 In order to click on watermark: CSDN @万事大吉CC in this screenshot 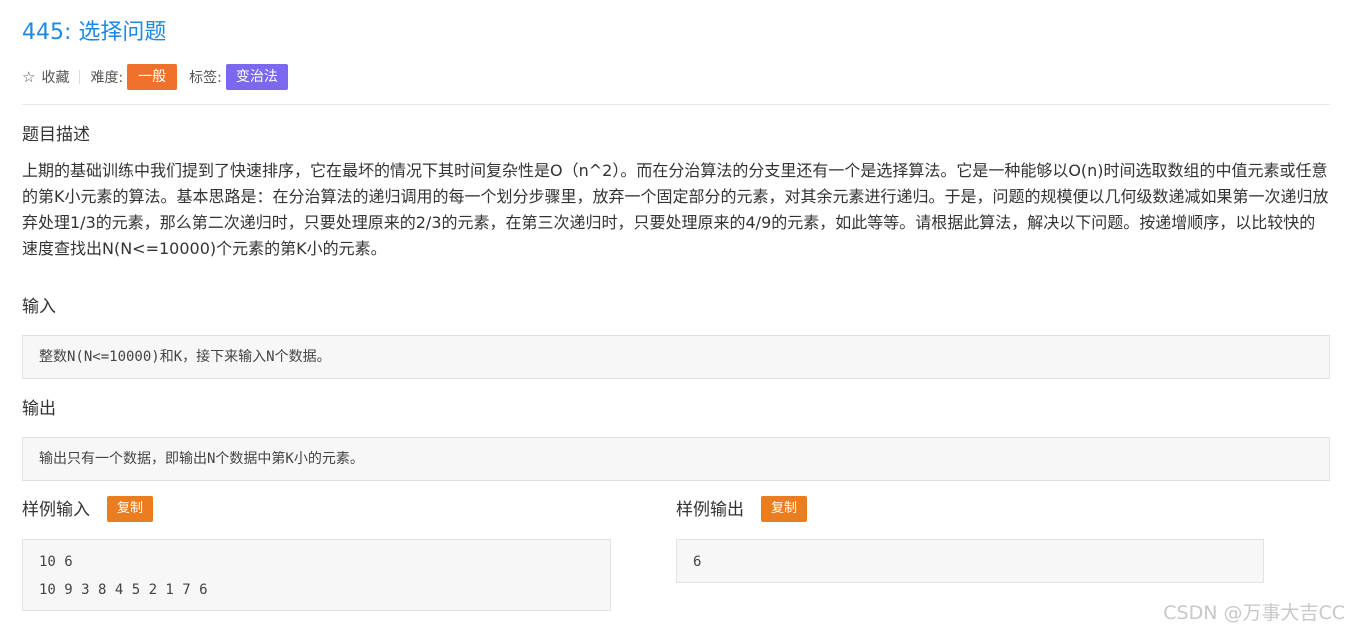, I will do `click(1254, 613)`.